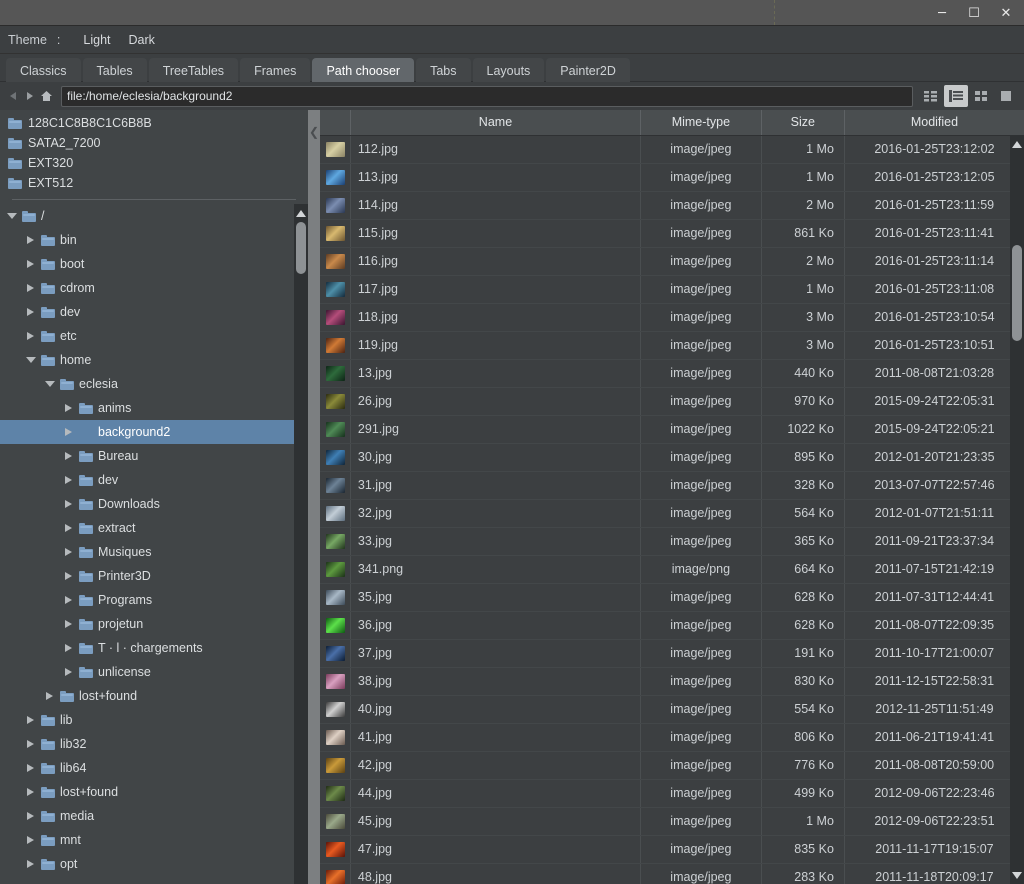 The image size is (1024, 884). I want to click on detail-list-view-icon, so click(956, 96).